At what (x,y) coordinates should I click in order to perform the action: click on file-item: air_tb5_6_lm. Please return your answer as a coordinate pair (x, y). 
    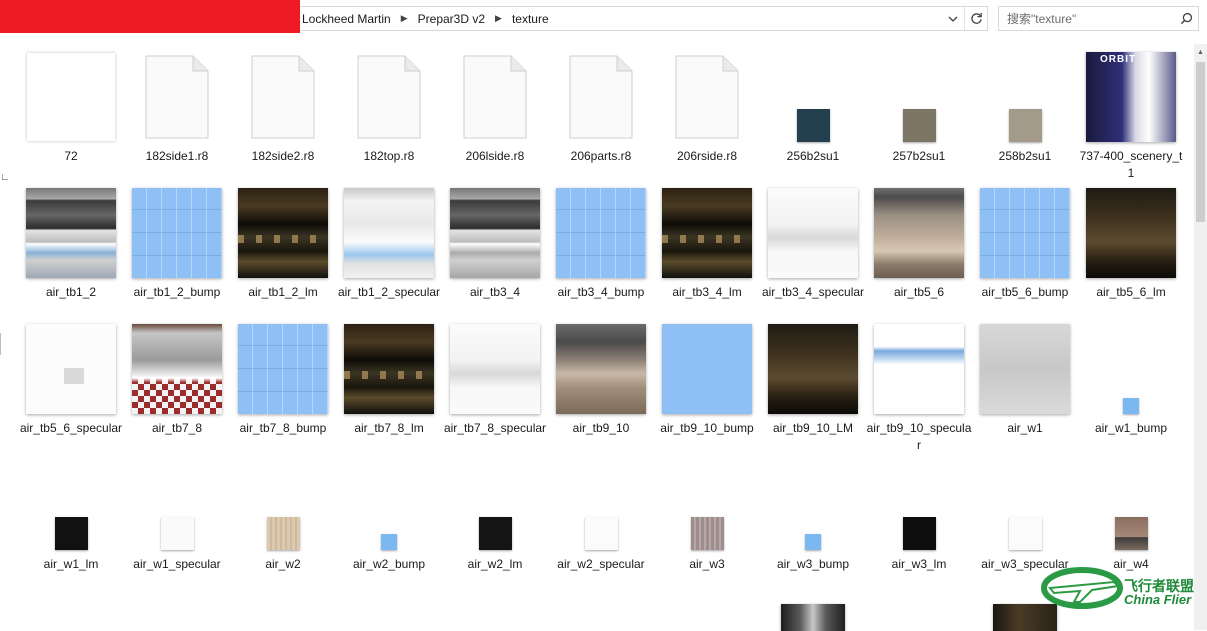
    Looking at the image, I should click on (1131, 252).